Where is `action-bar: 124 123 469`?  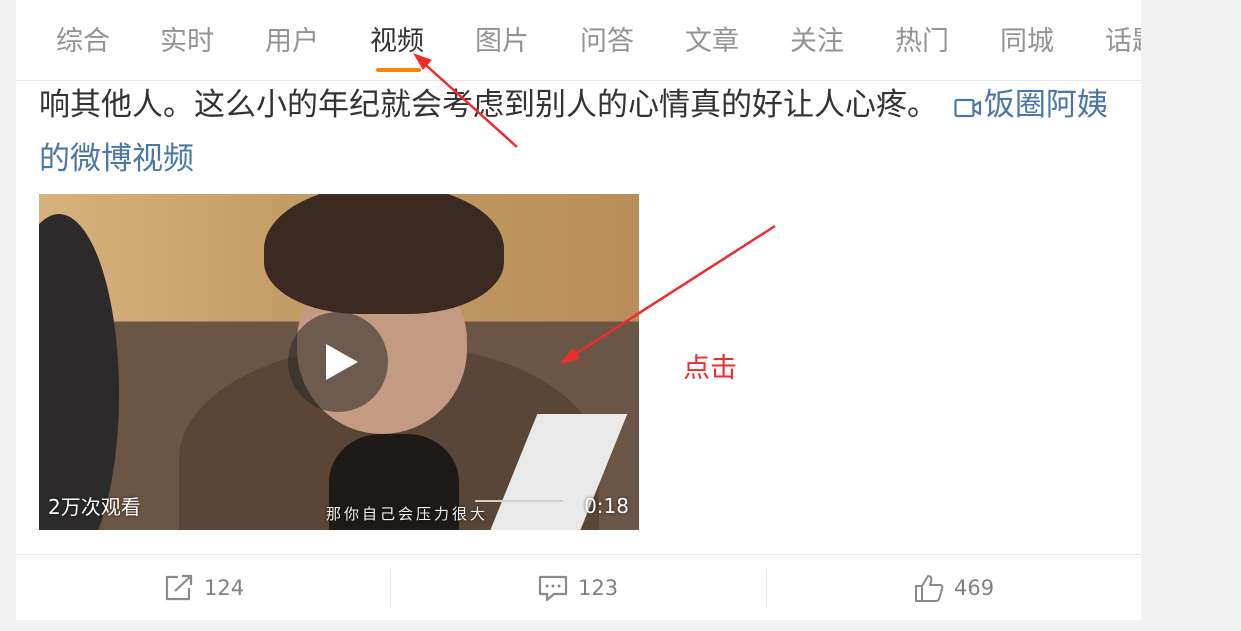
action-bar: 124 123 469 is located at coordinates (578, 587).